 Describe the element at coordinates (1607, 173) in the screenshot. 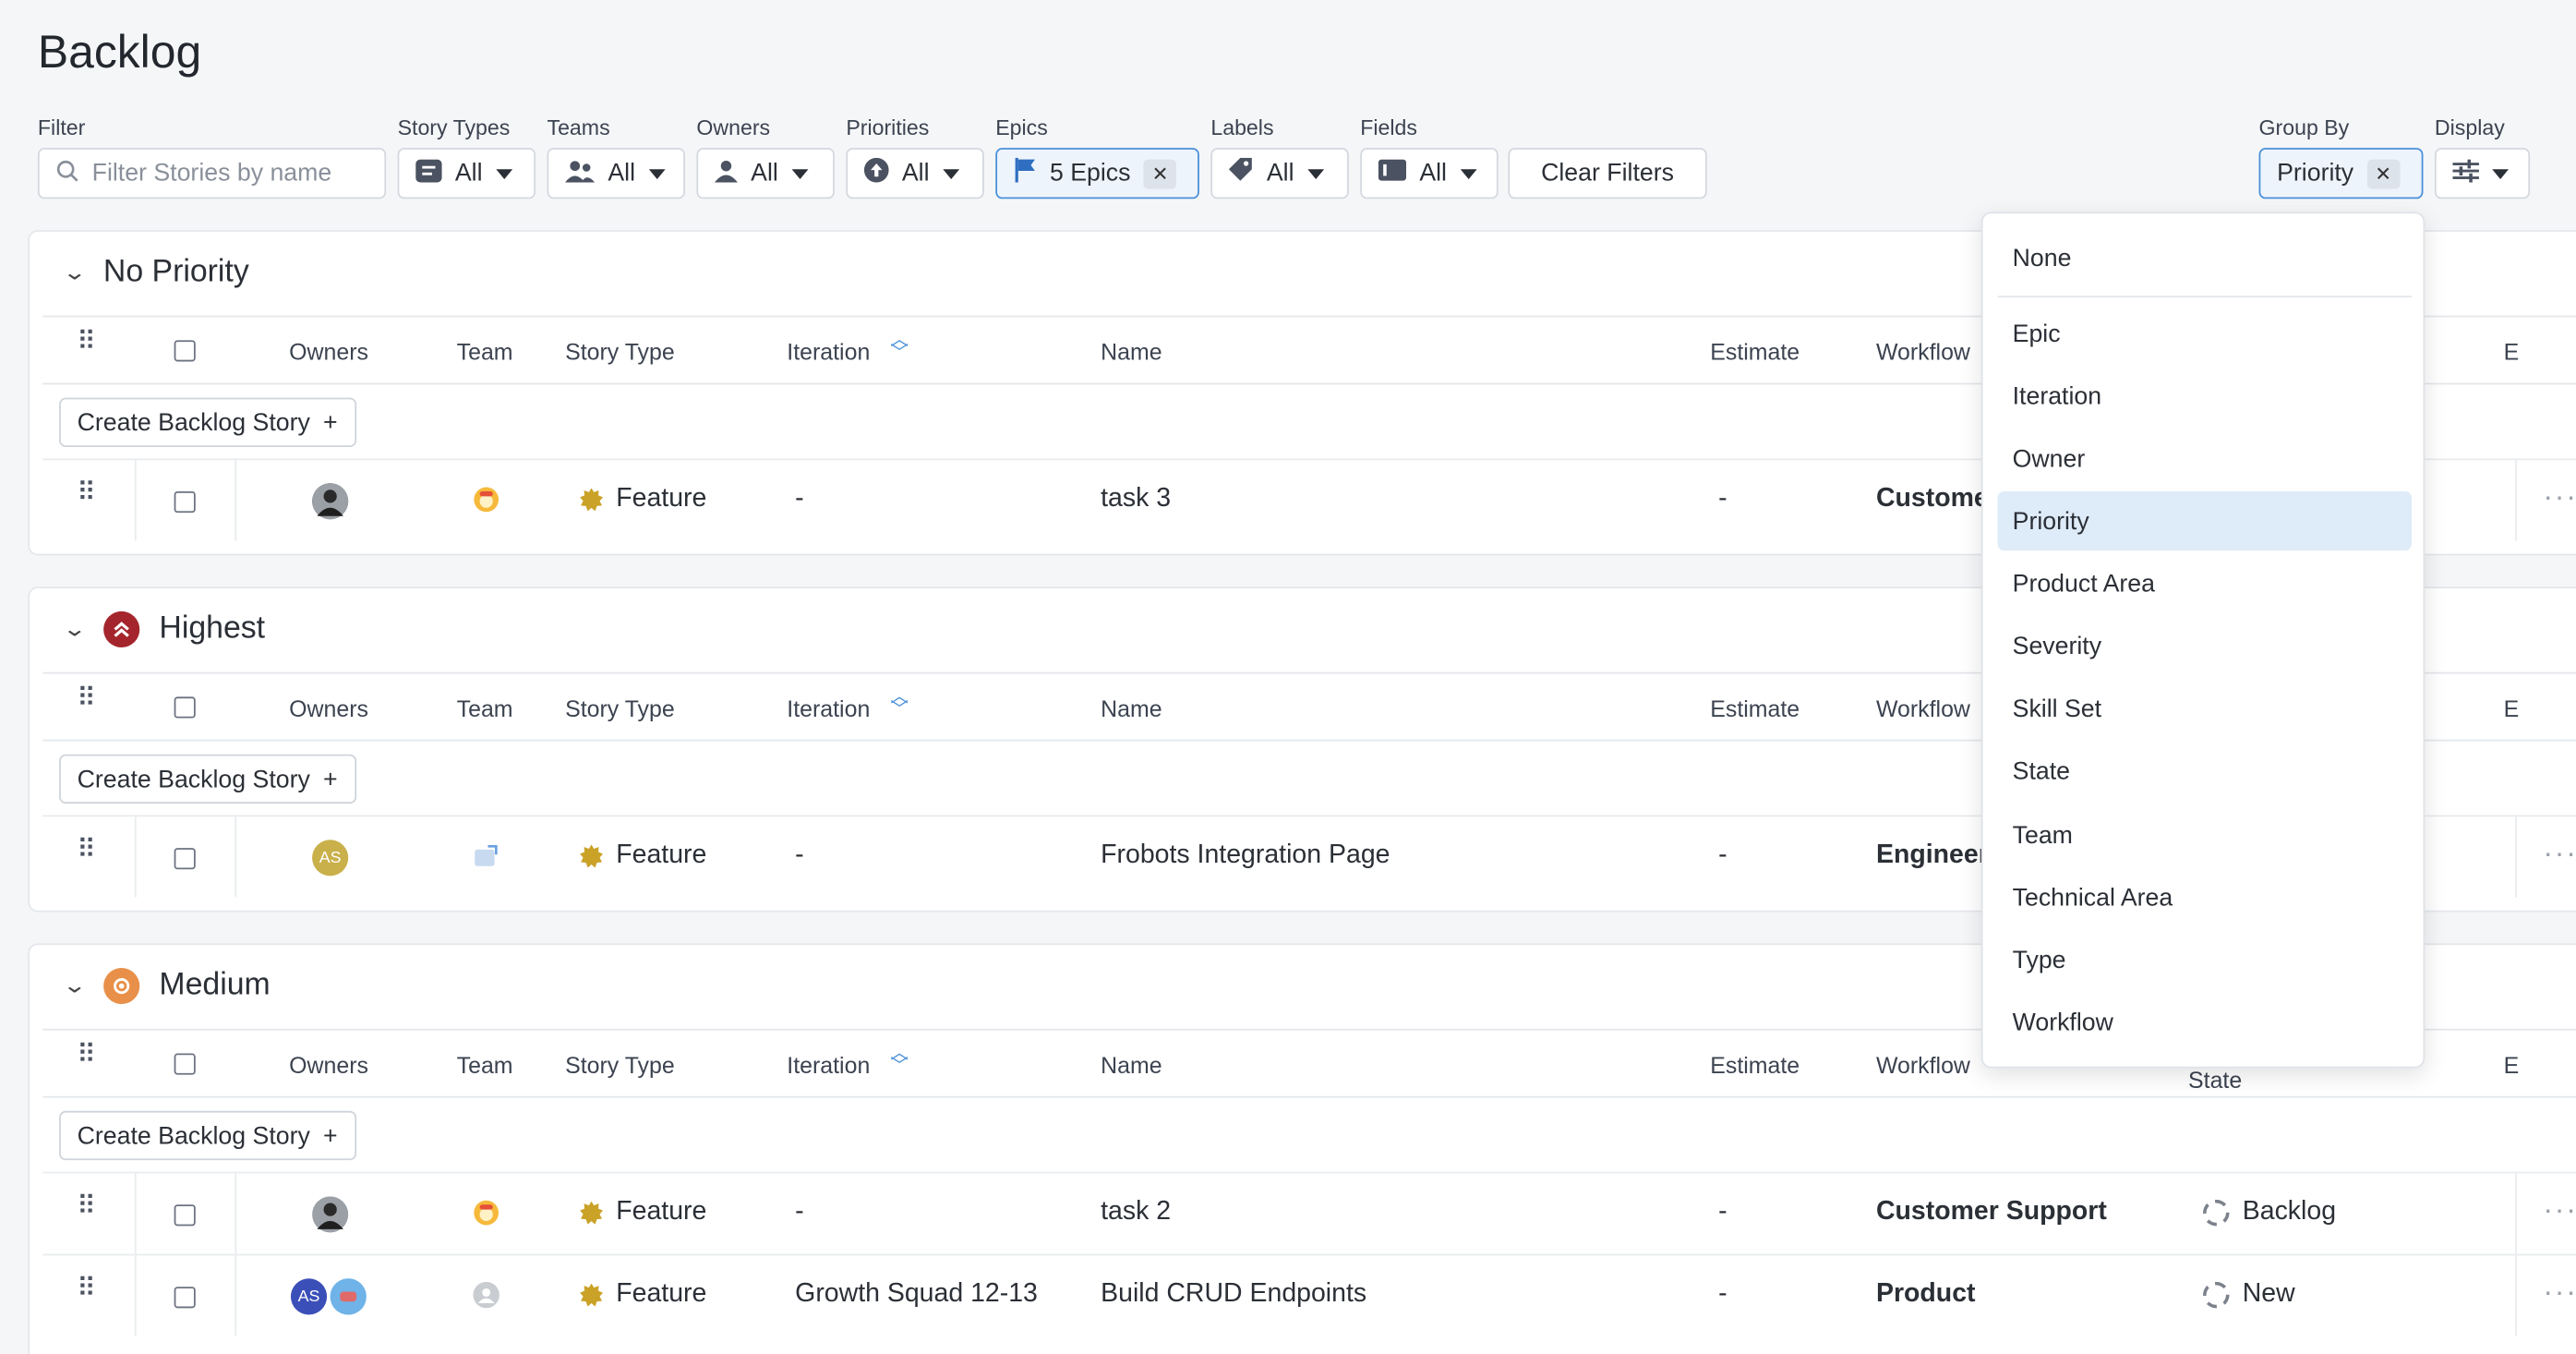

I see `clear-filters-button: Clear Filters` at that location.